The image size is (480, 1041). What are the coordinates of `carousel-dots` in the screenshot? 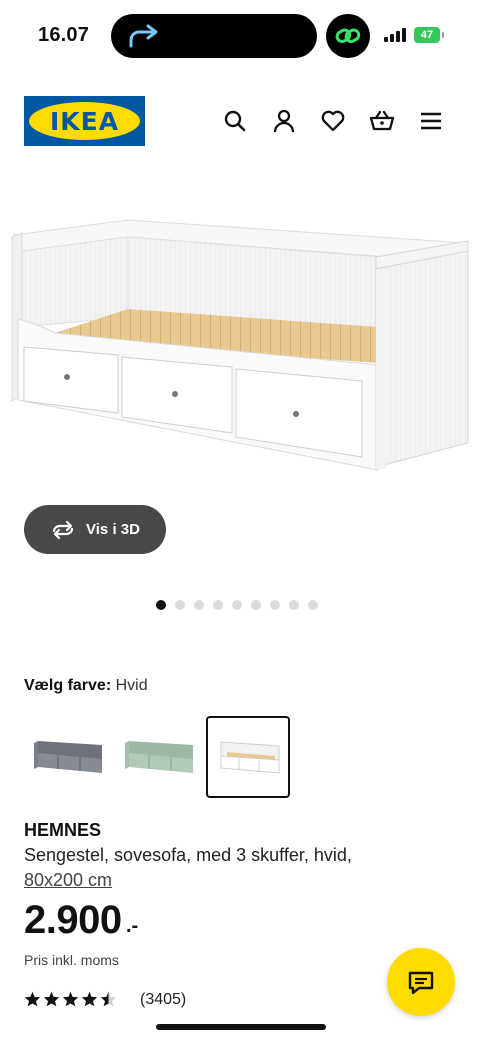 It's located at (237, 605).